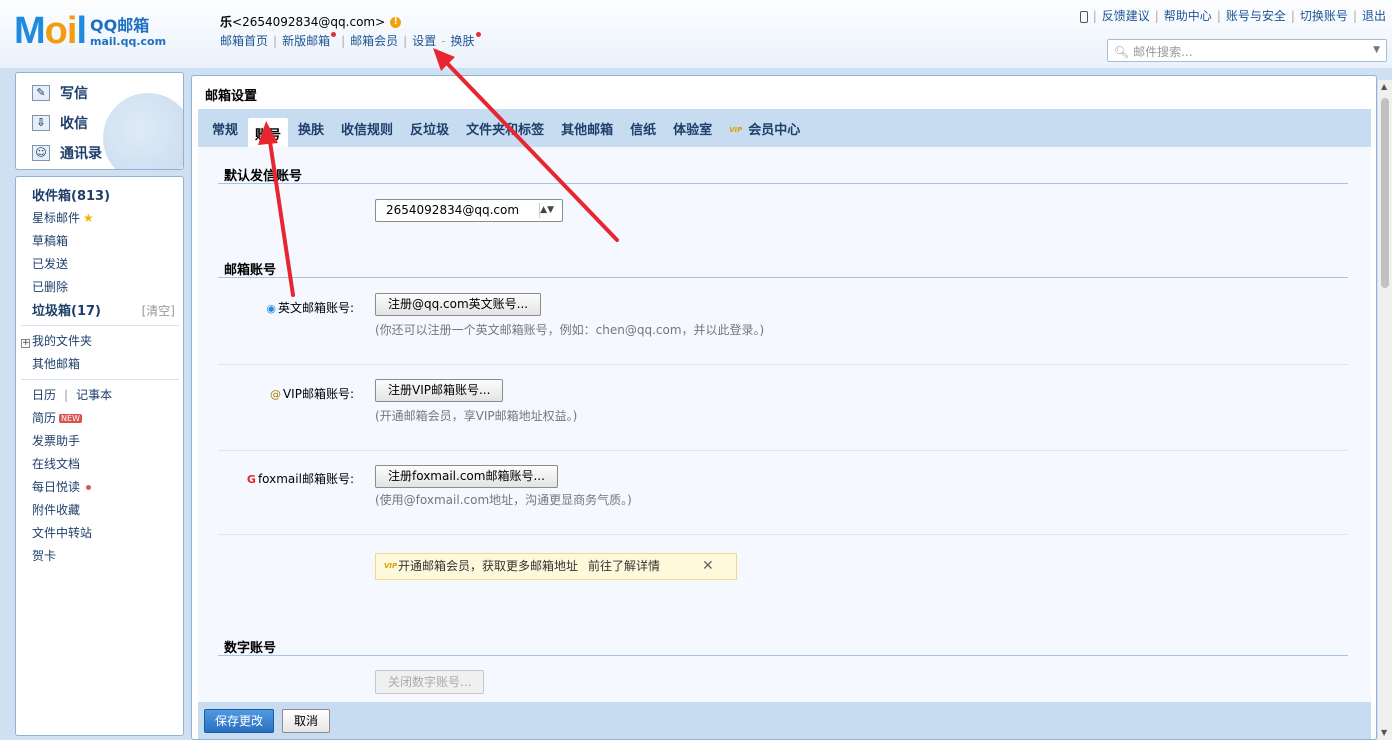 The width and height of the screenshot is (1392, 740). Describe the element at coordinates (30, 31) in the screenshot. I see `logo-m: M` at that location.